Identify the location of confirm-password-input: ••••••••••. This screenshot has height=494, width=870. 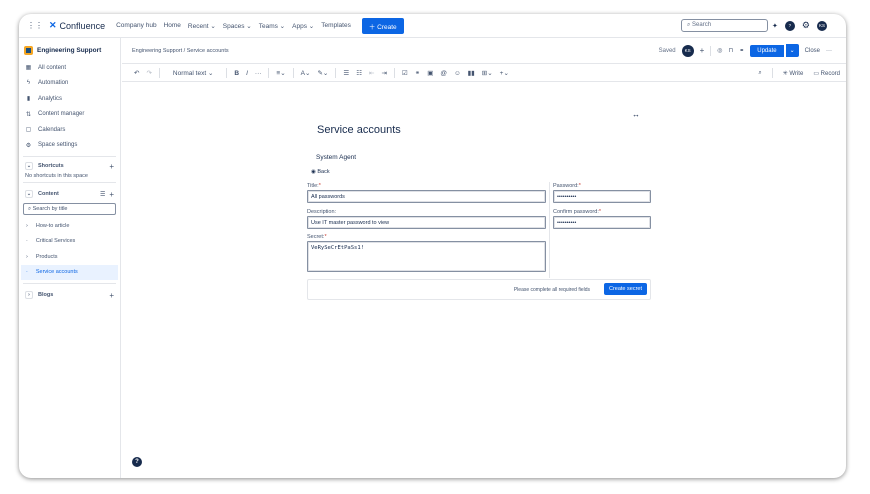
(602, 222).